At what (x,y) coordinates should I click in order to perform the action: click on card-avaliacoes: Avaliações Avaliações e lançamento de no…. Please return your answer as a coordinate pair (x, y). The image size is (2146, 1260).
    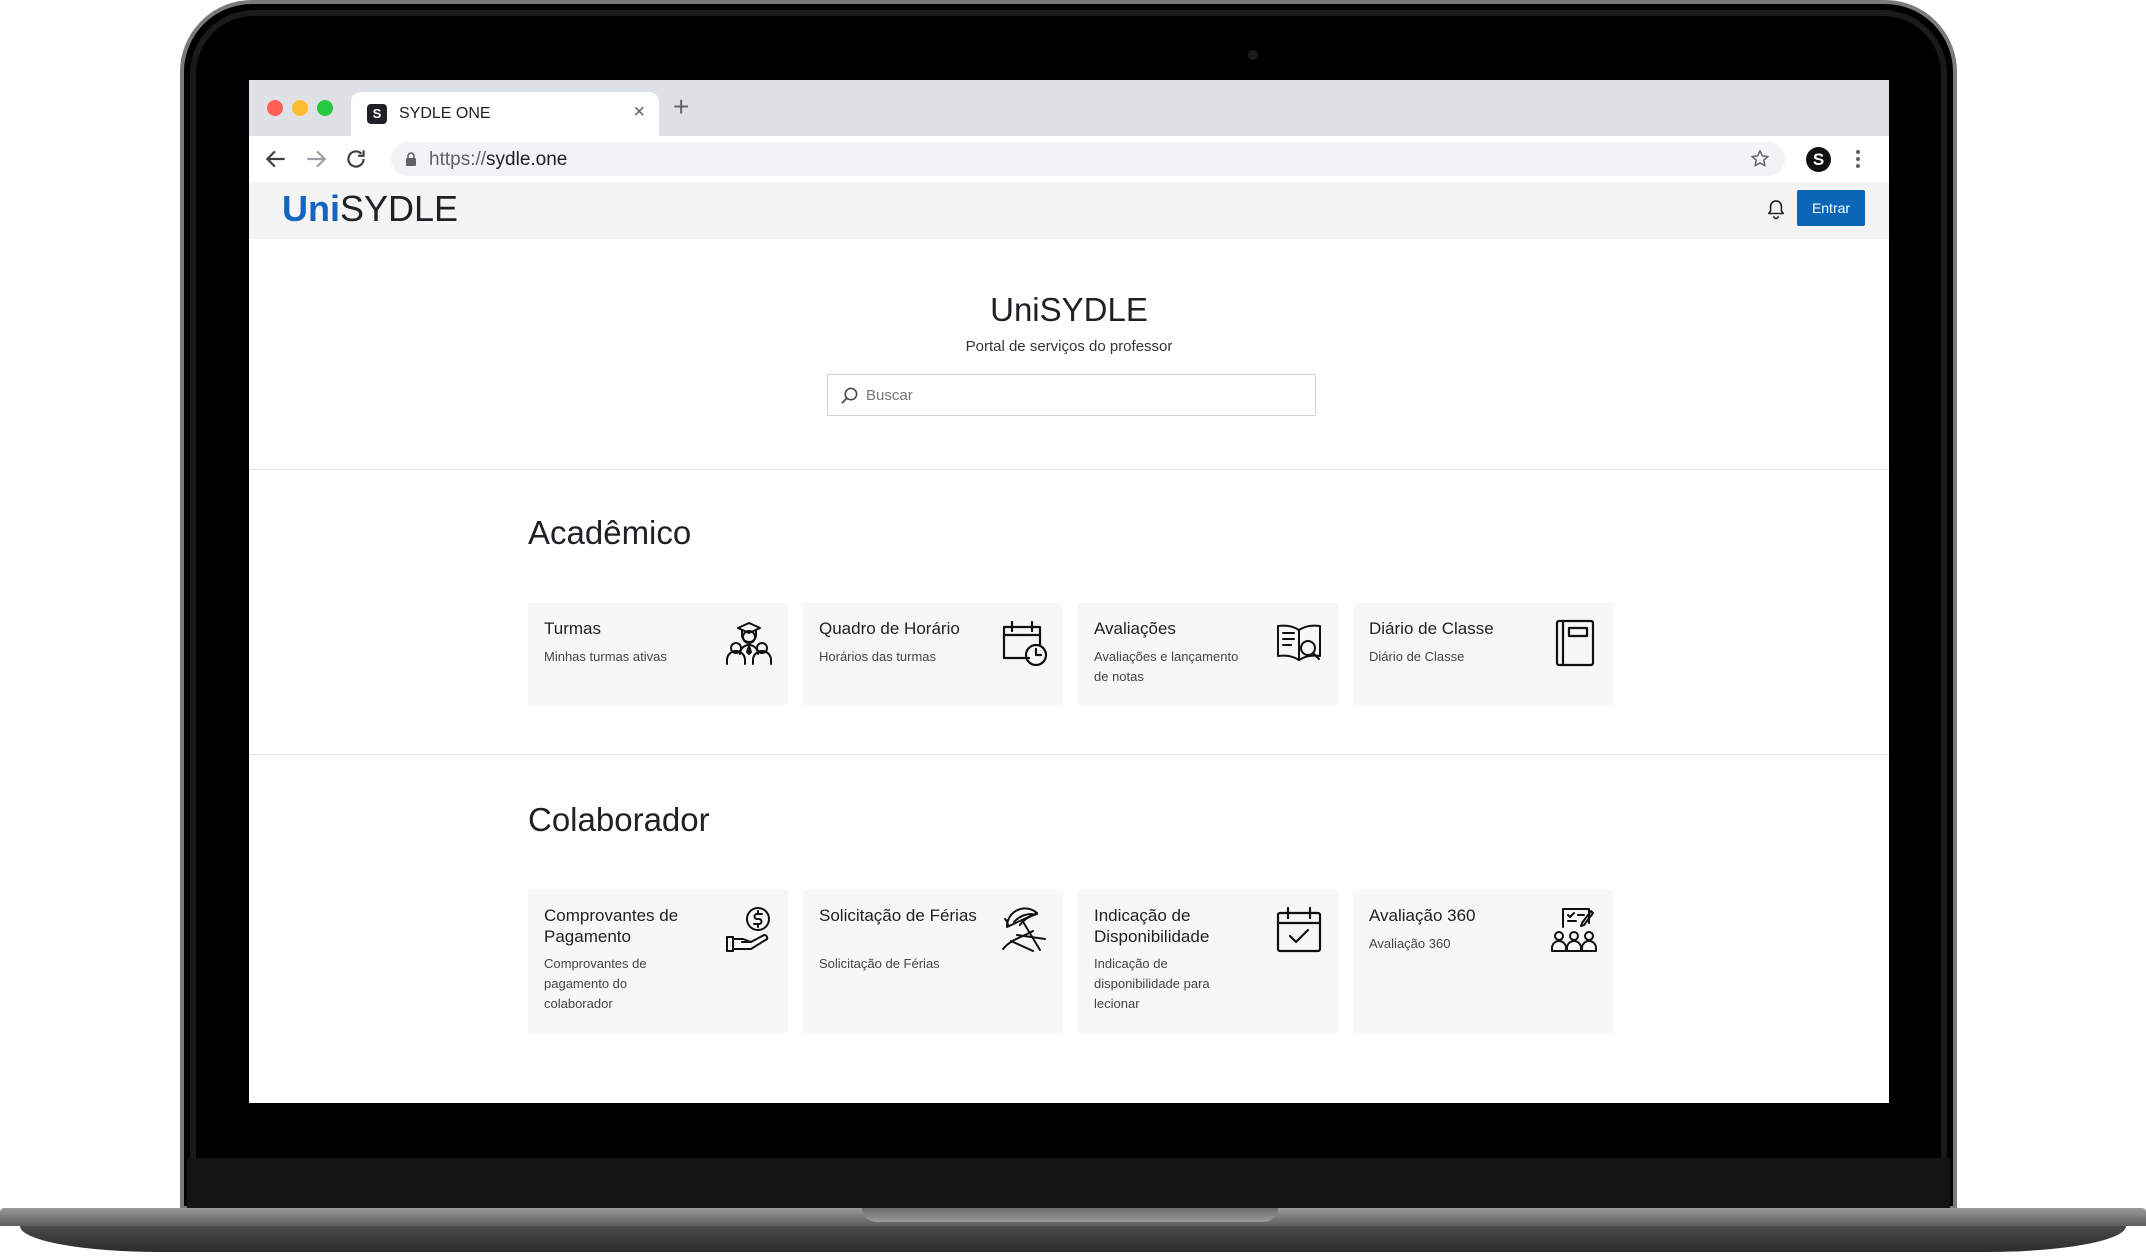
    Looking at the image, I should click on (1208, 654).